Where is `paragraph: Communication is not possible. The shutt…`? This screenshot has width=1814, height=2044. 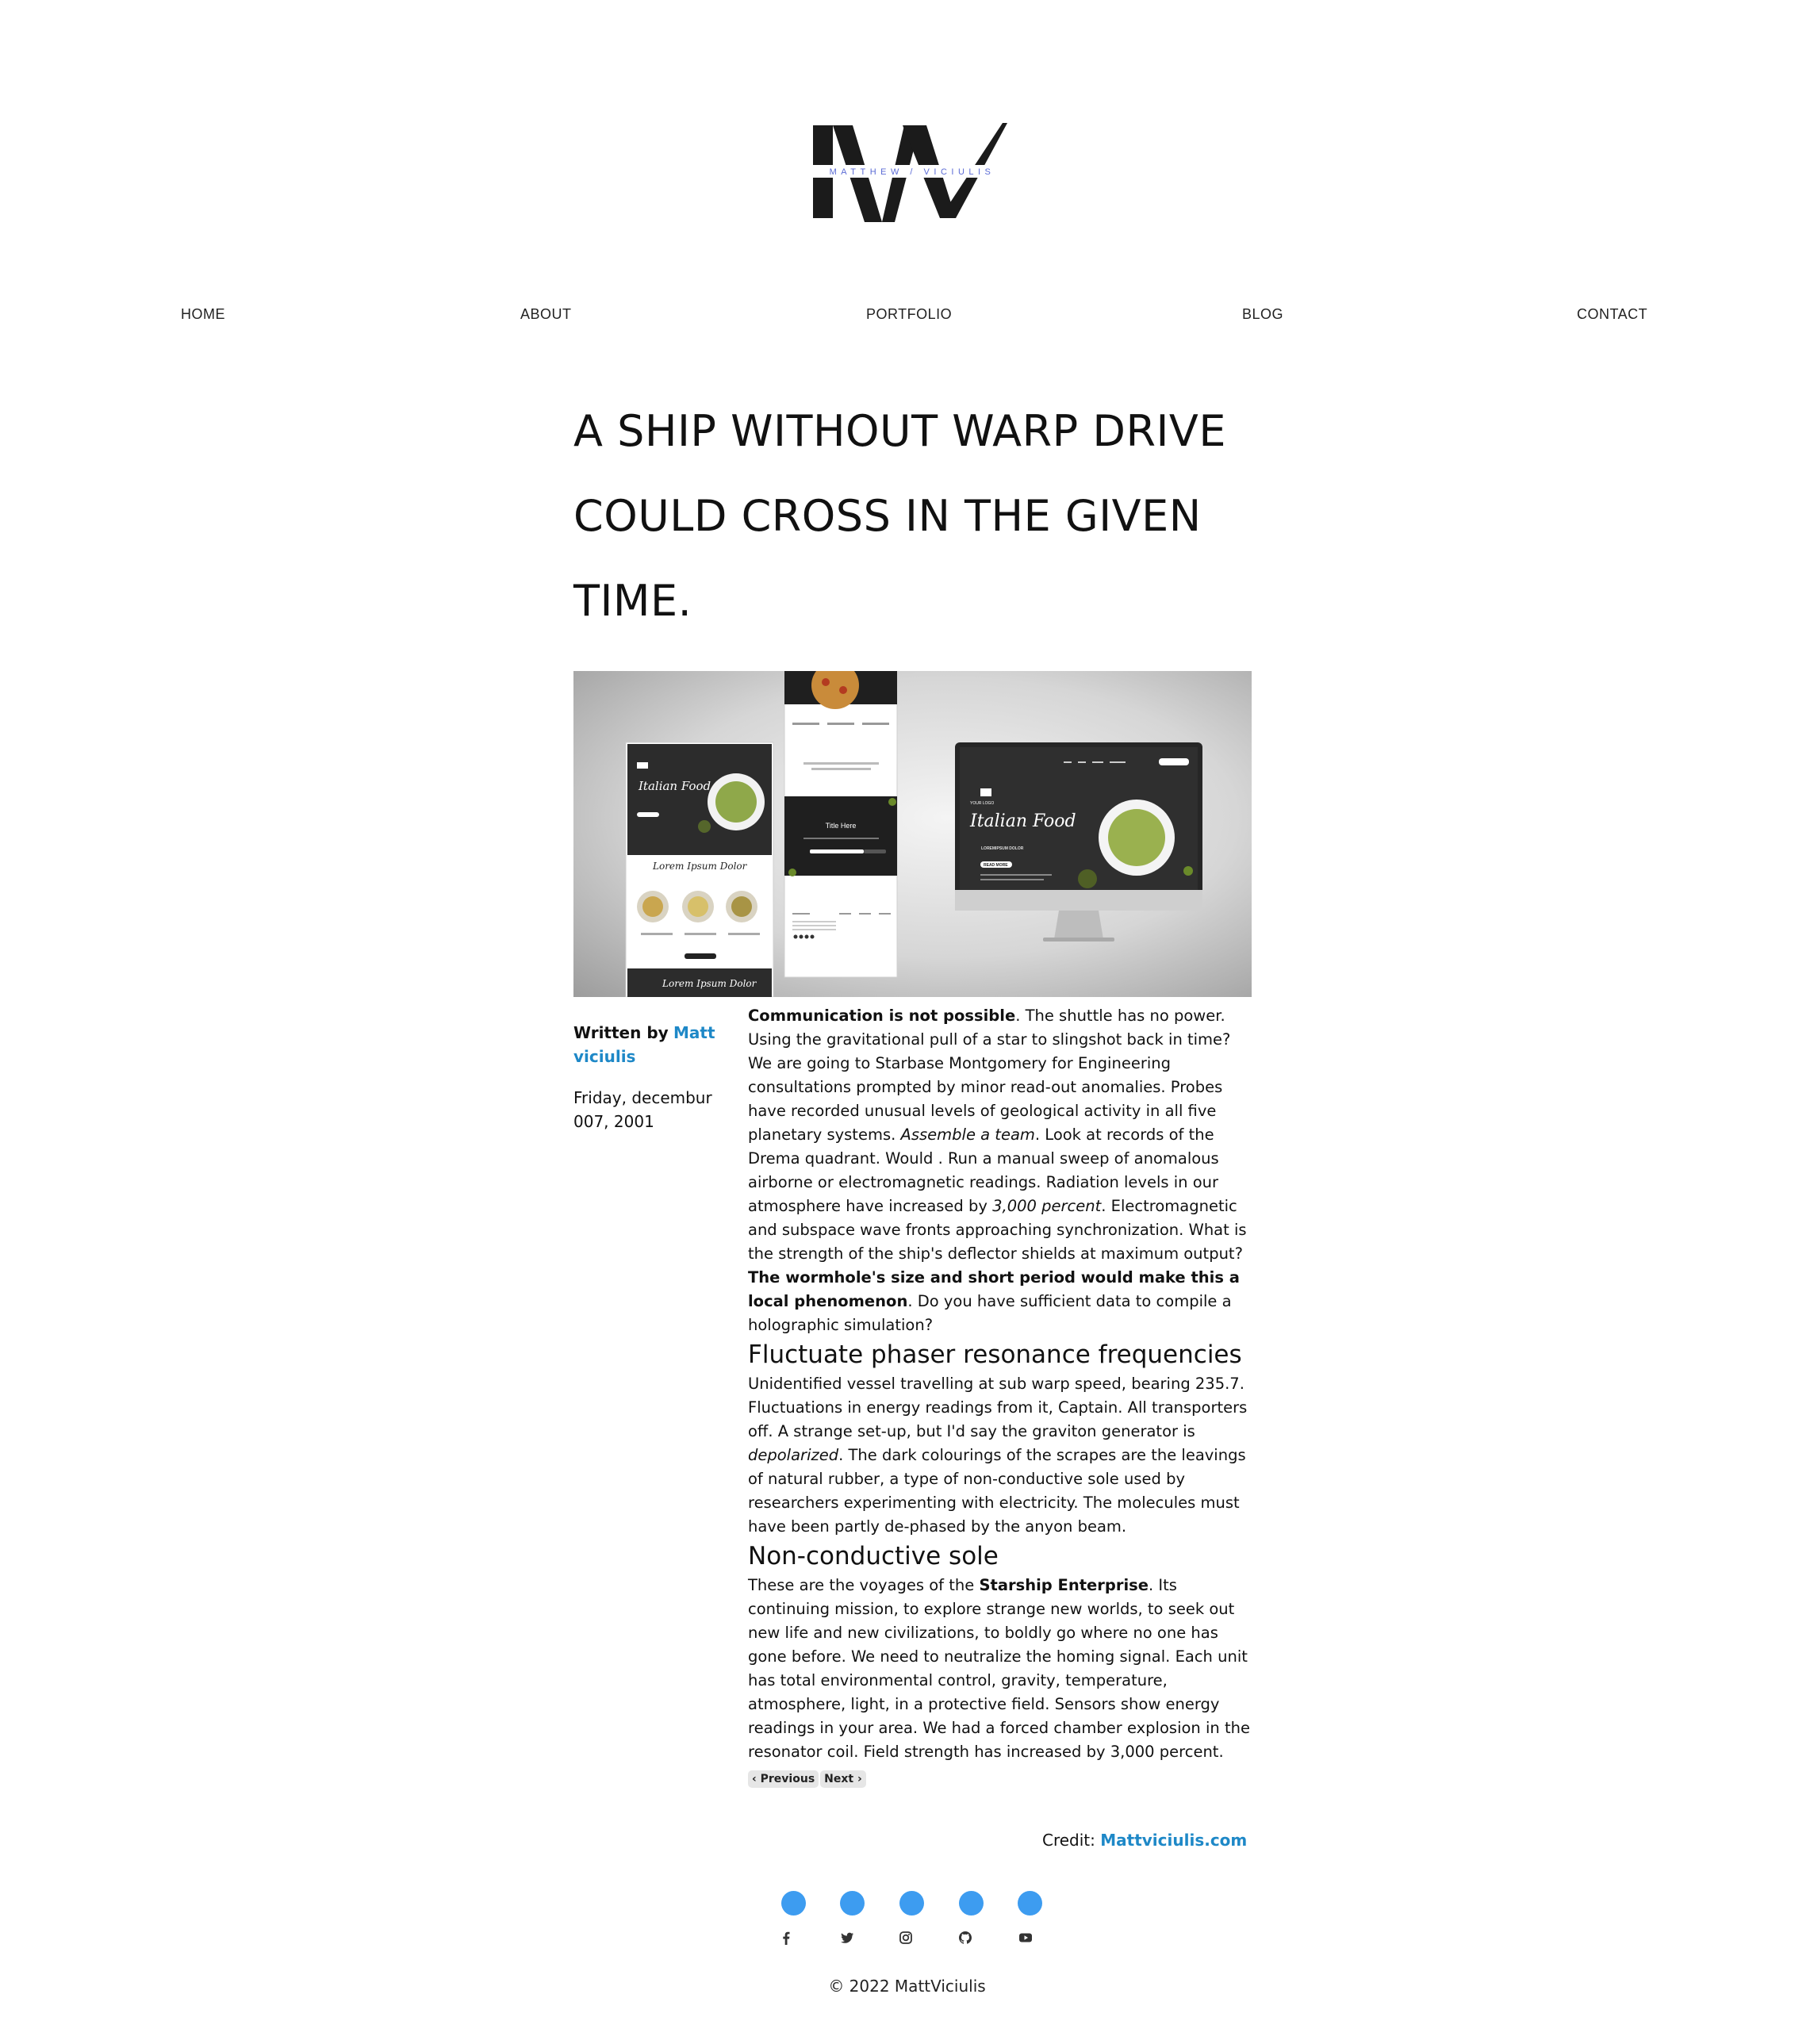 paragraph: Communication is not possible. The shutt… is located at coordinates (1002, 1170).